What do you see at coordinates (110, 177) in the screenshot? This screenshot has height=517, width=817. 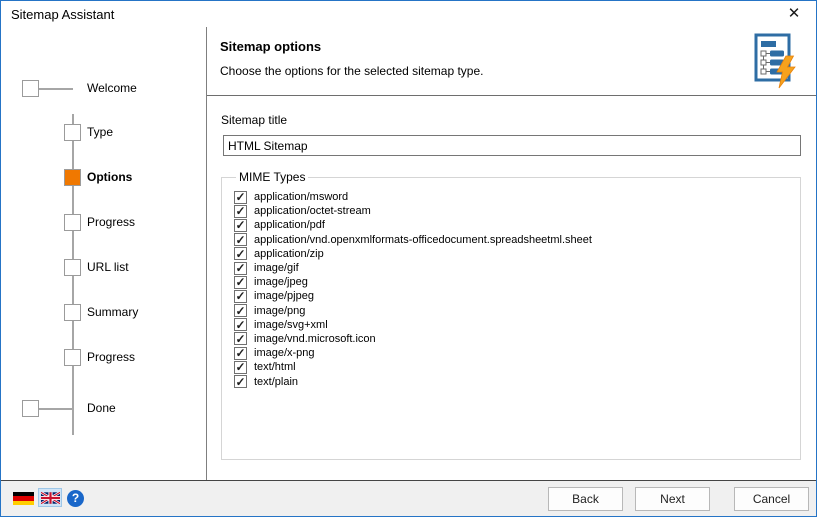 I see `step-label-options: Options` at bounding box center [110, 177].